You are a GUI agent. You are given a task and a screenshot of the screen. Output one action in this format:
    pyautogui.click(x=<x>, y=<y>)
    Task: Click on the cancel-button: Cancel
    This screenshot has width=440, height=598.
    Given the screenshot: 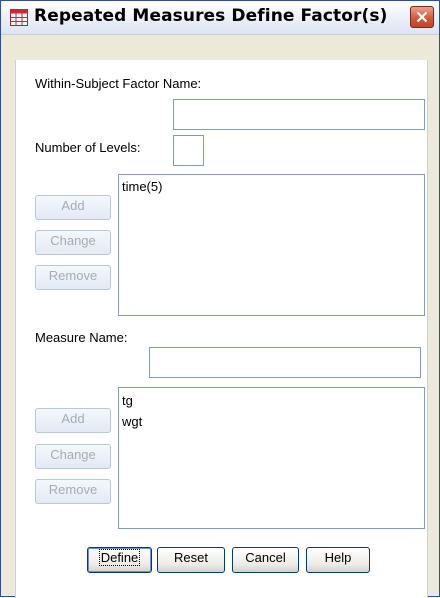 What is the action you would take?
    pyautogui.click(x=265, y=560)
    